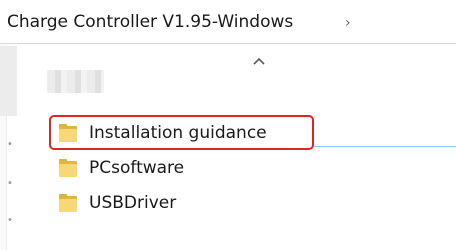 Image resolution: width=456 pixels, height=250 pixels. Describe the element at coordinates (150, 22) in the screenshot. I see `breadcrumb-path: Charge Controller V1.95-Windows` at that location.